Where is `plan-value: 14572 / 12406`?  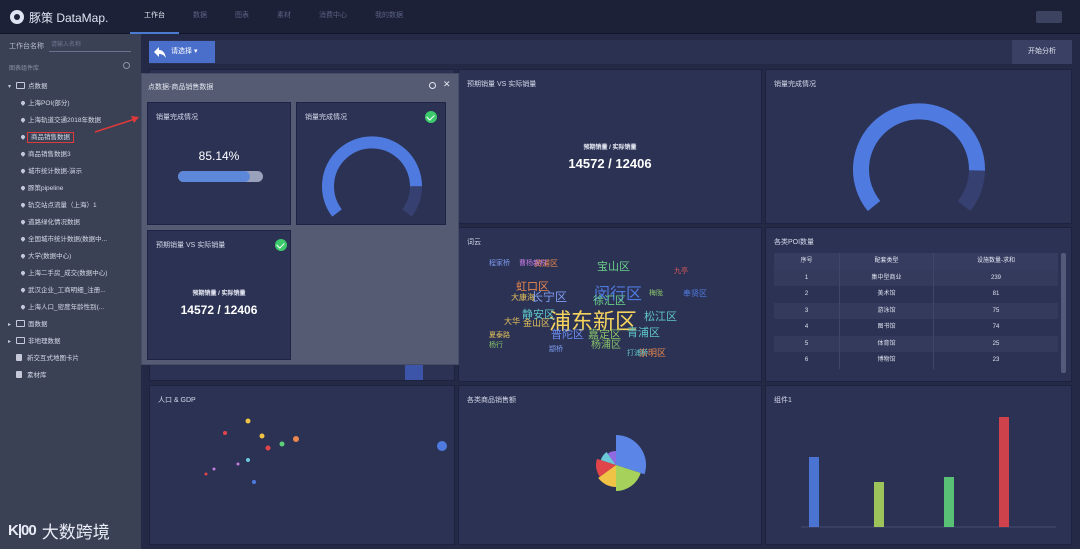 plan-value: 14572 / 12406 is located at coordinates (219, 310).